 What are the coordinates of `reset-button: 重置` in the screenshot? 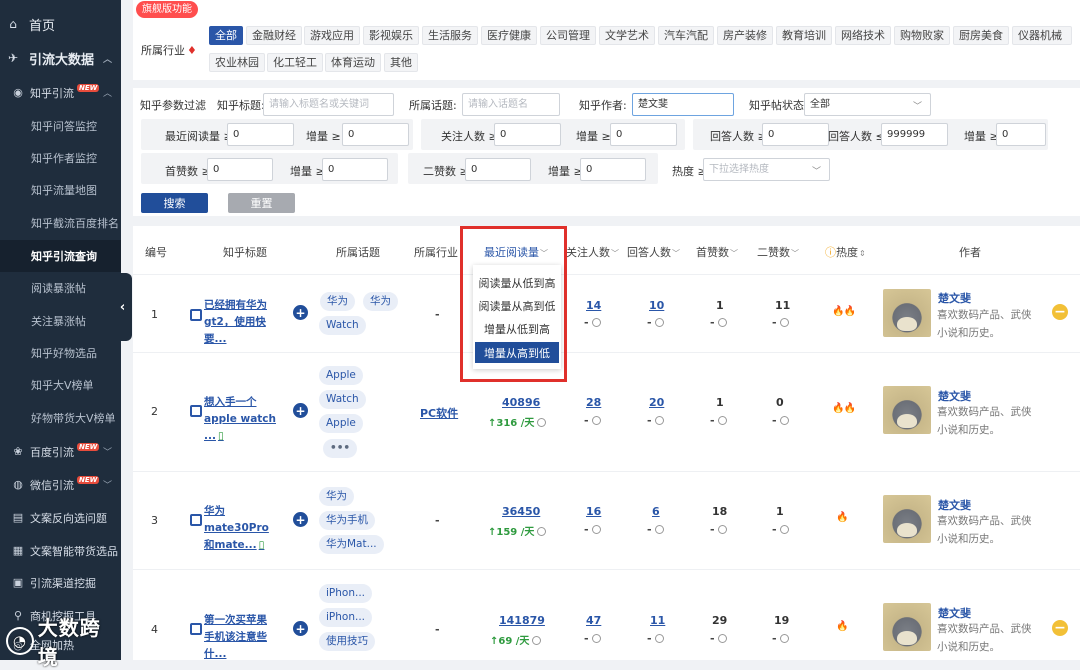 It's located at (261, 203).